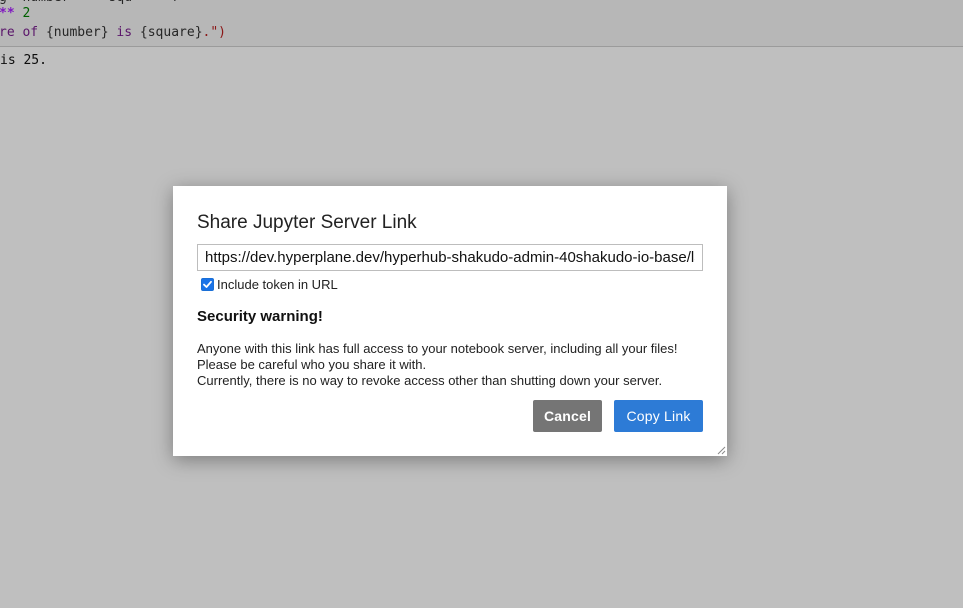  What do you see at coordinates (658, 416) in the screenshot?
I see `copy-link-button: Copy Link` at bounding box center [658, 416].